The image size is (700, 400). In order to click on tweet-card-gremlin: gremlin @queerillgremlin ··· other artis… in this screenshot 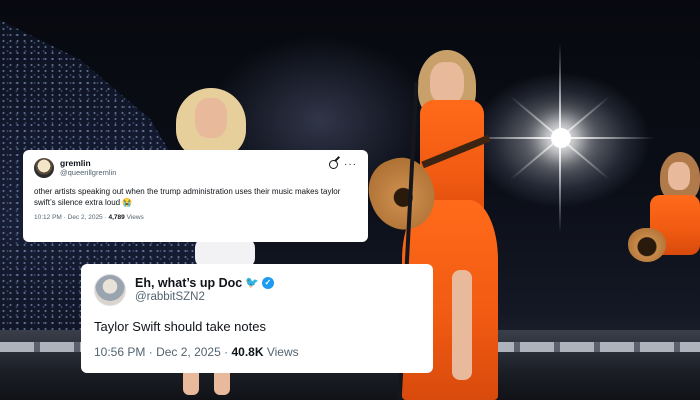, I will do `click(195, 196)`.